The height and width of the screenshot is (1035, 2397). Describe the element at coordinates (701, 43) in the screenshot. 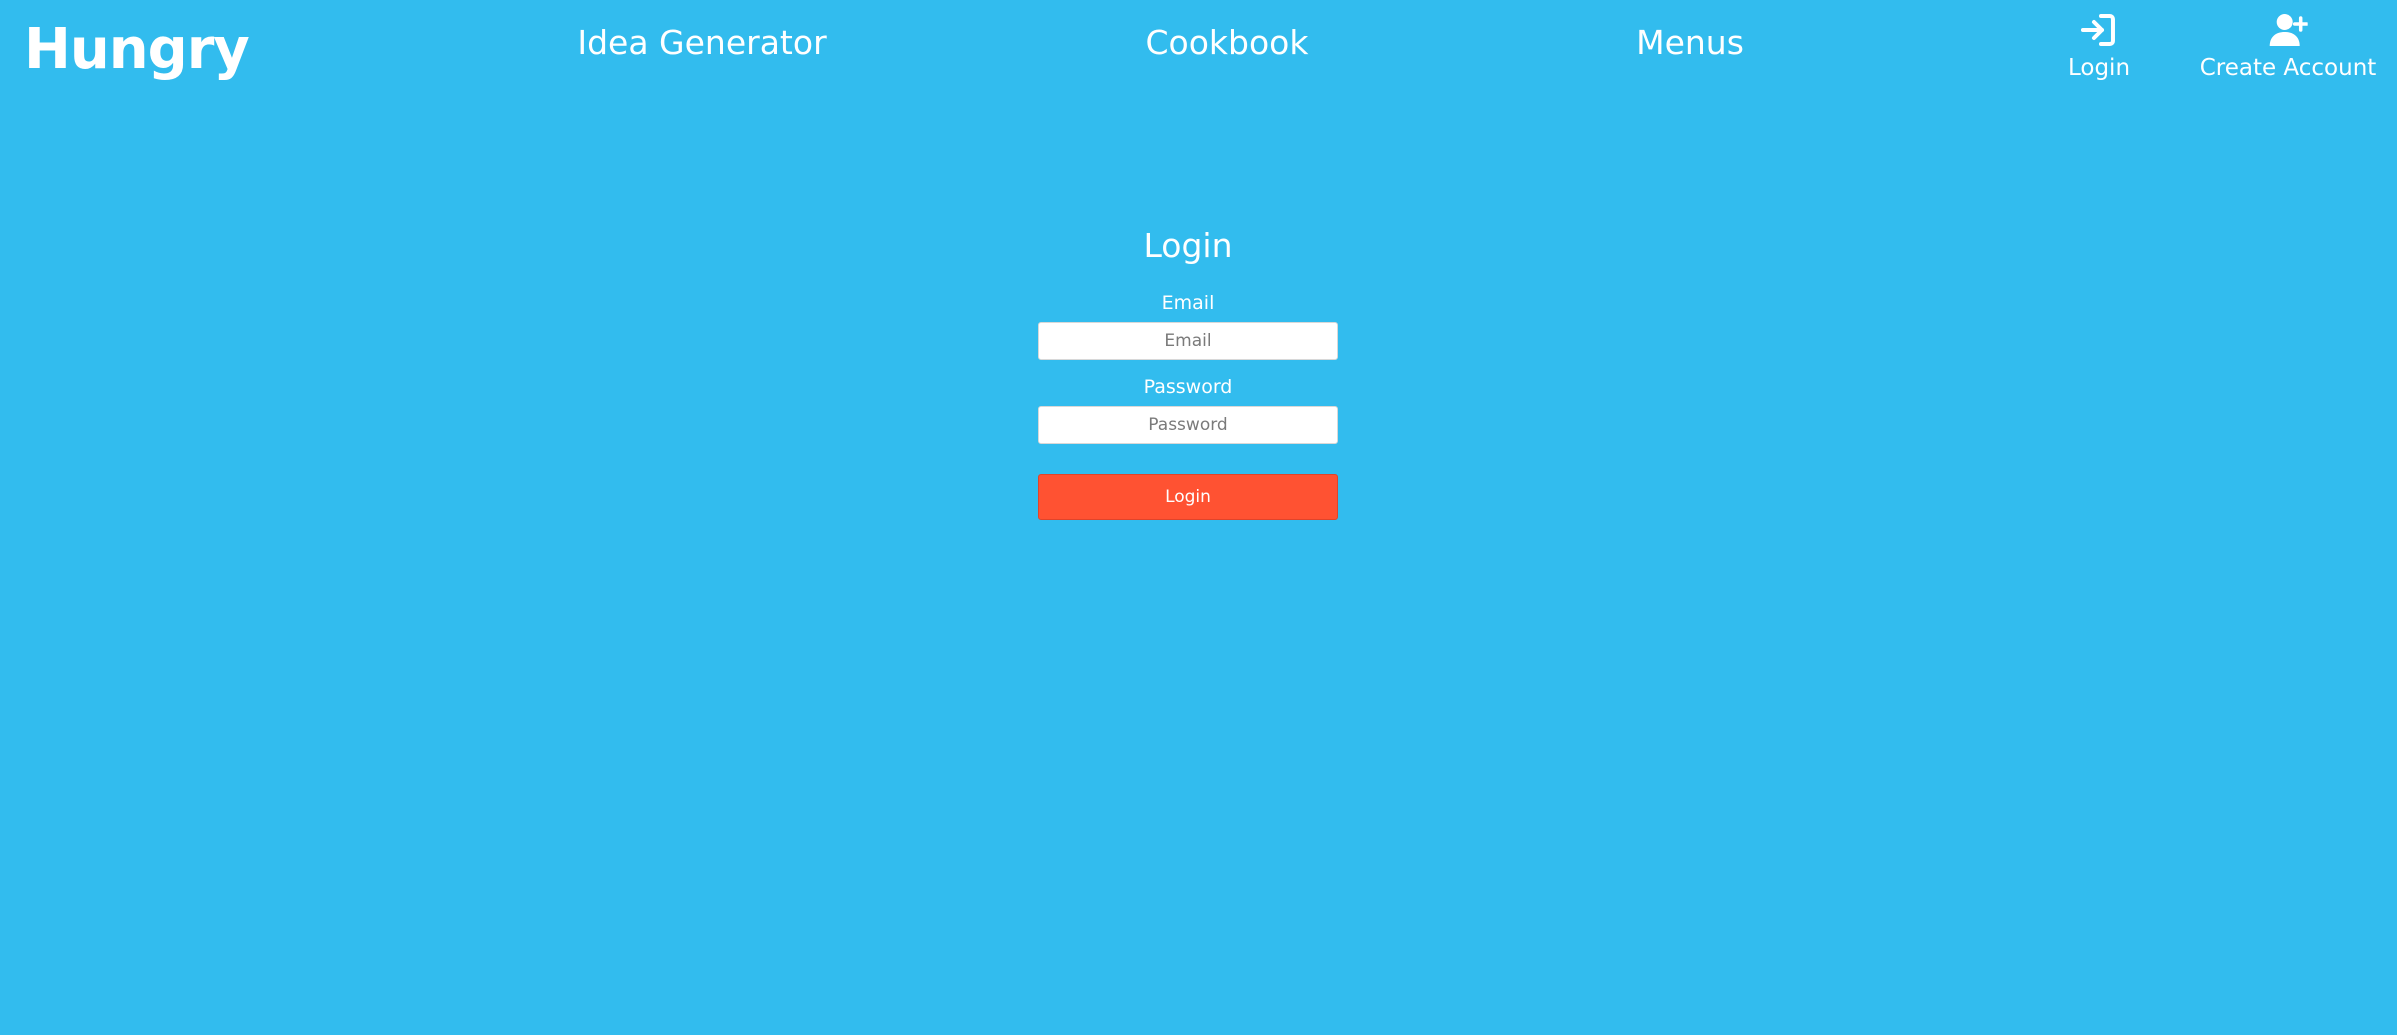

I see `nav-link-idea-generator: Idea Generator` at that location.